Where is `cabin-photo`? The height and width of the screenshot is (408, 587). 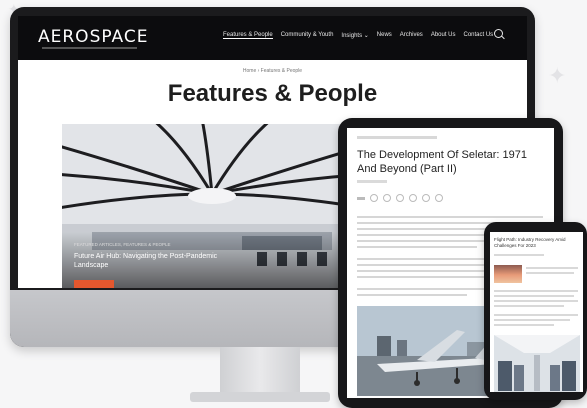
cabin-photo is located at coordinates (537, 363).